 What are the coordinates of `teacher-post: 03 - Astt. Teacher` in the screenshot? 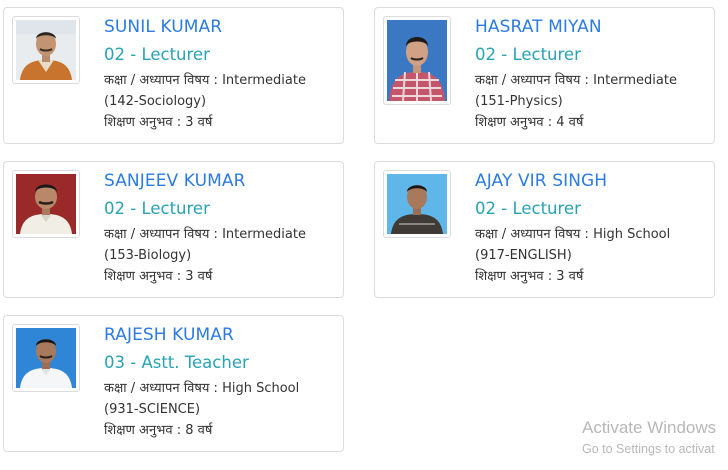 It's located at (176, 362).